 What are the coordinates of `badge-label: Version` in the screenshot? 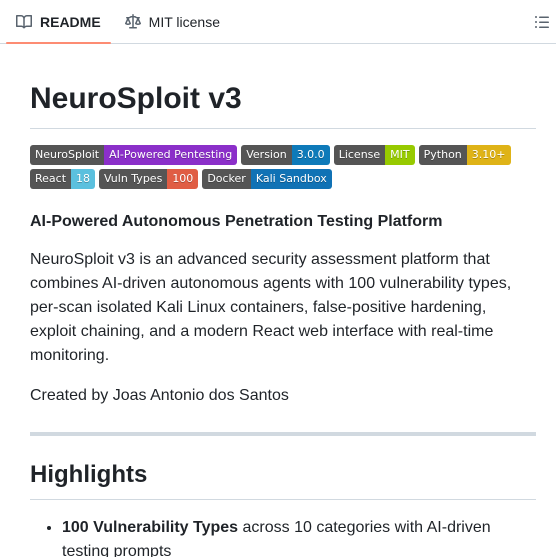 It's located at (266, 154).